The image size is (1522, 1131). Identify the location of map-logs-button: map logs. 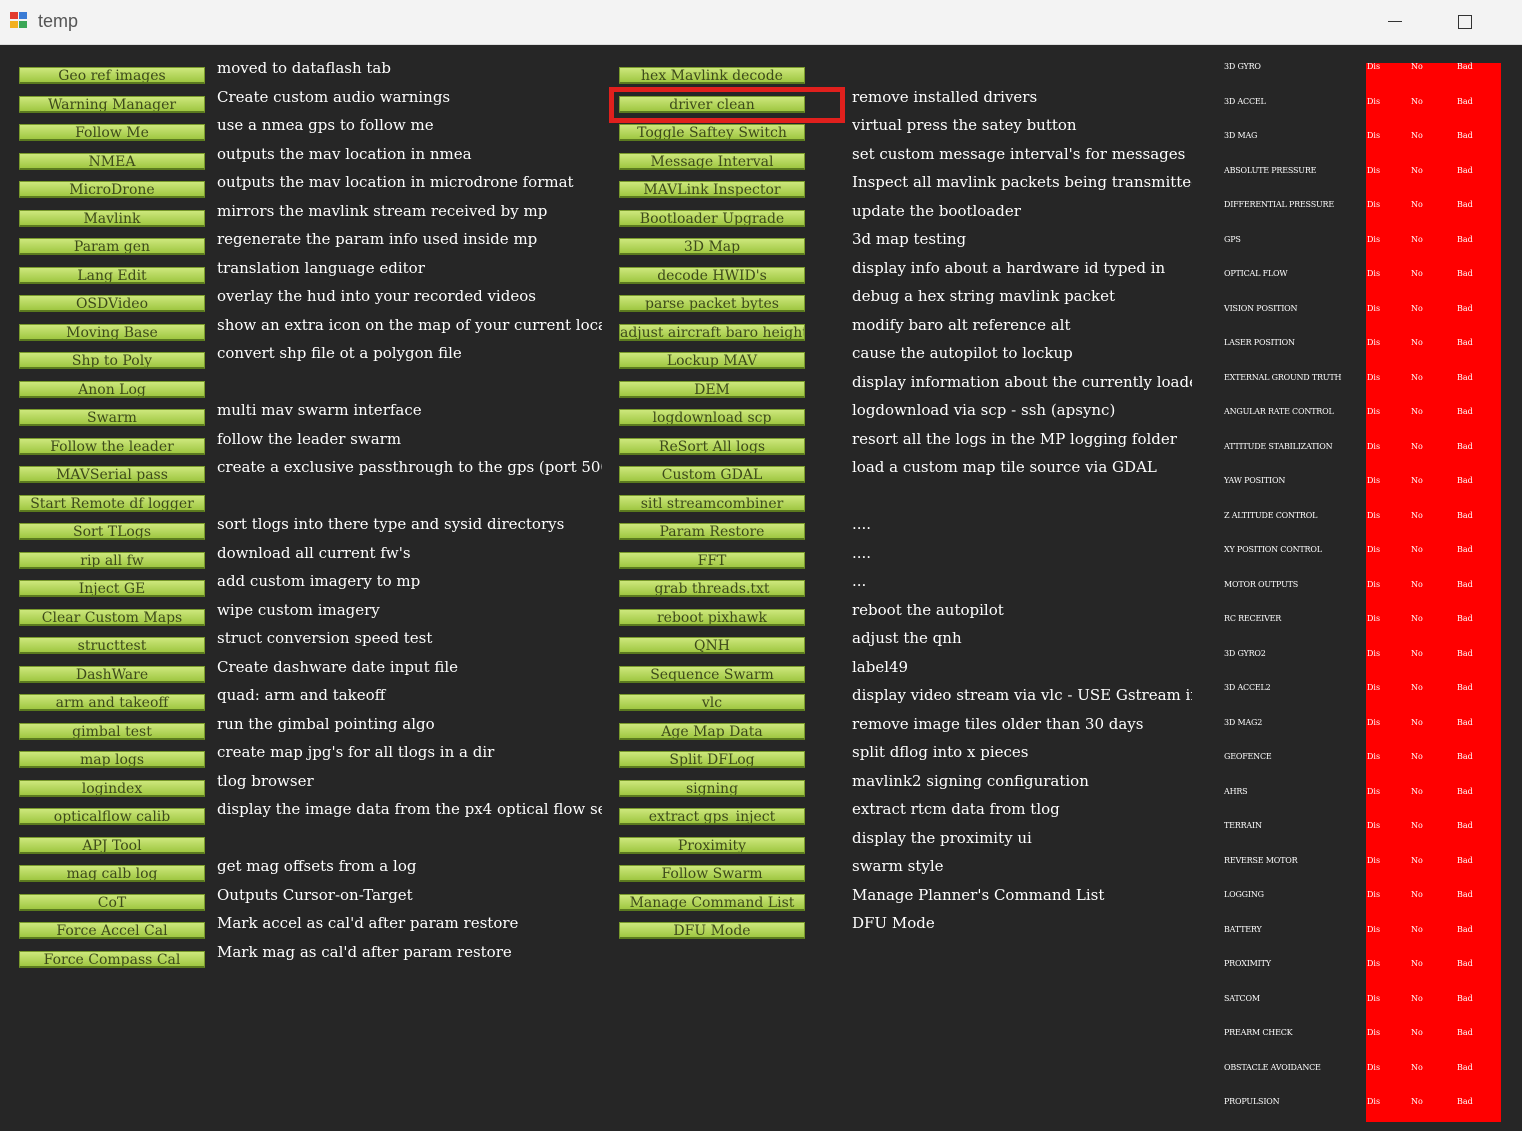
(112, 759).